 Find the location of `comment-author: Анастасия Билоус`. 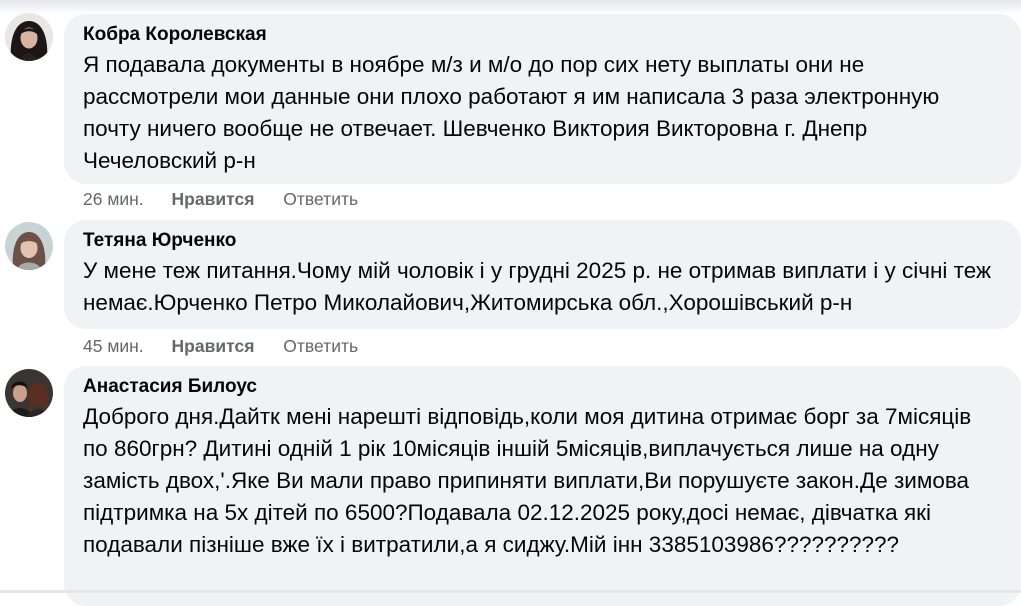

comment-author: Анастасия Билоус is located at coordinates (542, 387).